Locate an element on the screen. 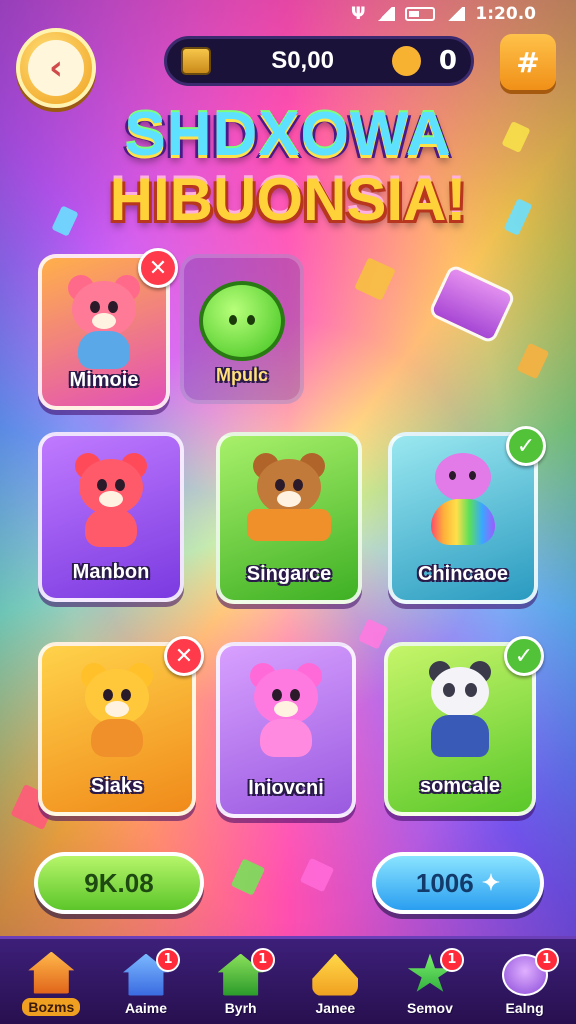 This screenshot has height=1024, width=576. character-card: Siaks ✕ is located at coordinates (121, 726).